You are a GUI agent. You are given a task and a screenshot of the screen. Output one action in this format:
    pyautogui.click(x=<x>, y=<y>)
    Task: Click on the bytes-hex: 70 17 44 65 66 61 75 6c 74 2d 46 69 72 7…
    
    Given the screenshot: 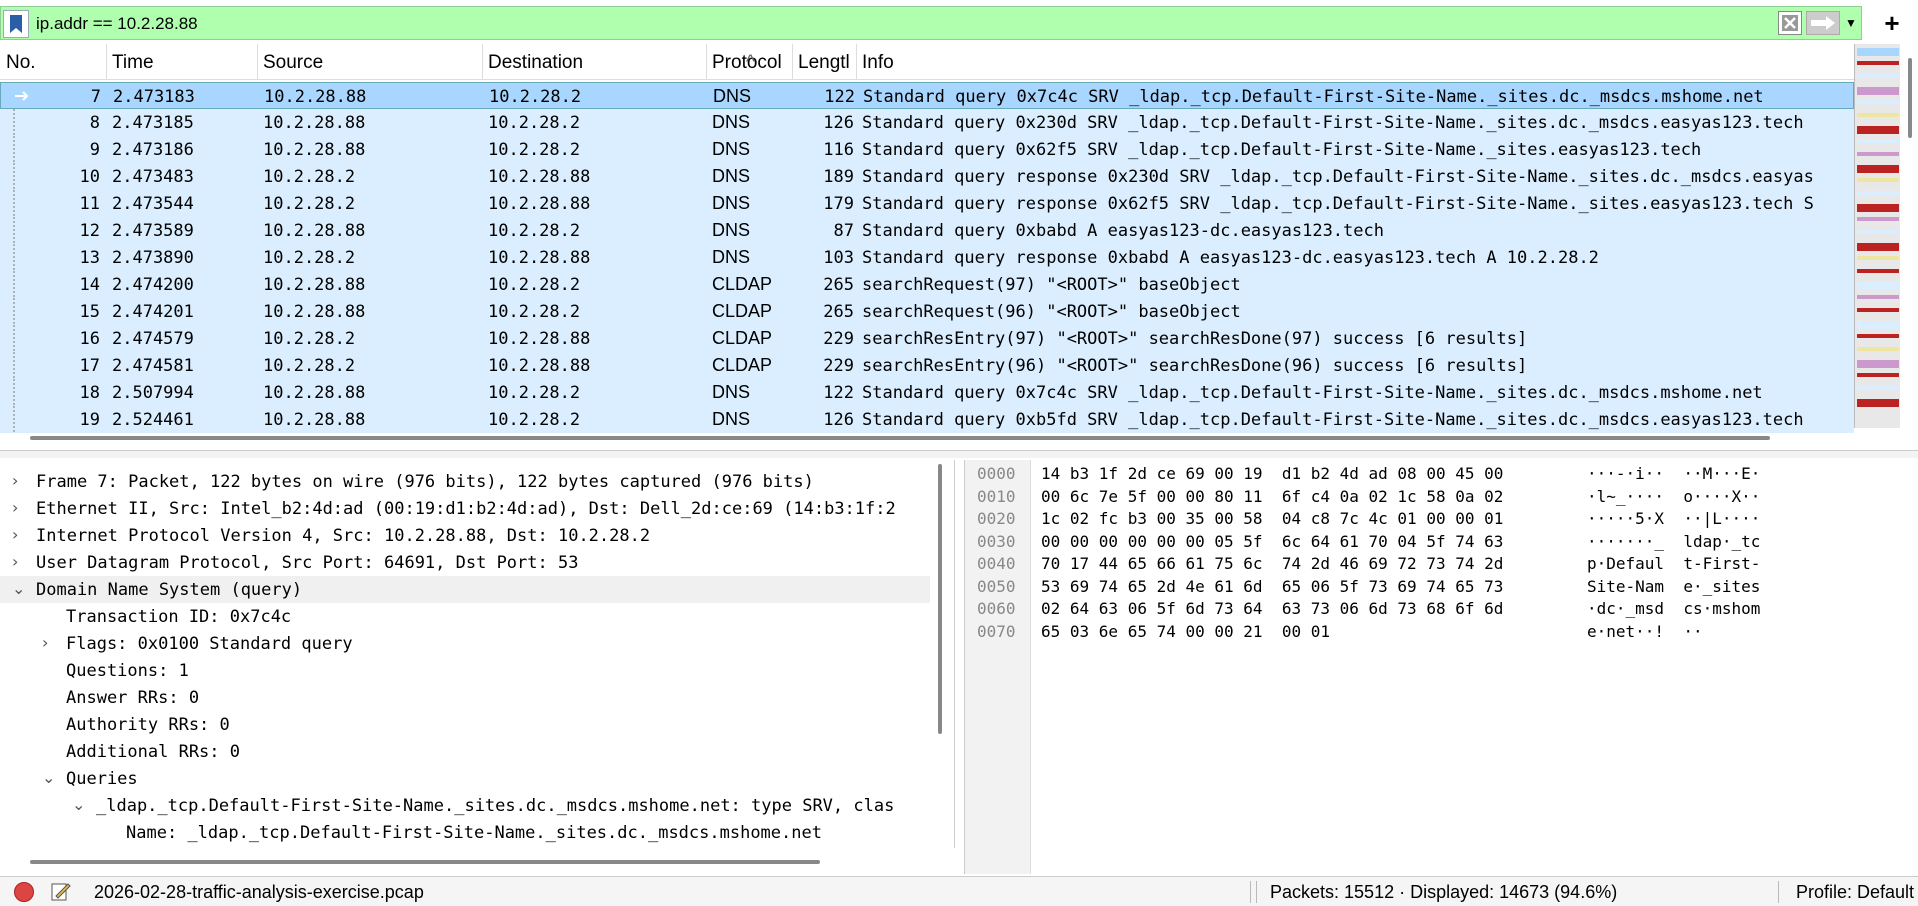 What is the action you would take?
    pyautogui.click(x=1272, y=563)
    